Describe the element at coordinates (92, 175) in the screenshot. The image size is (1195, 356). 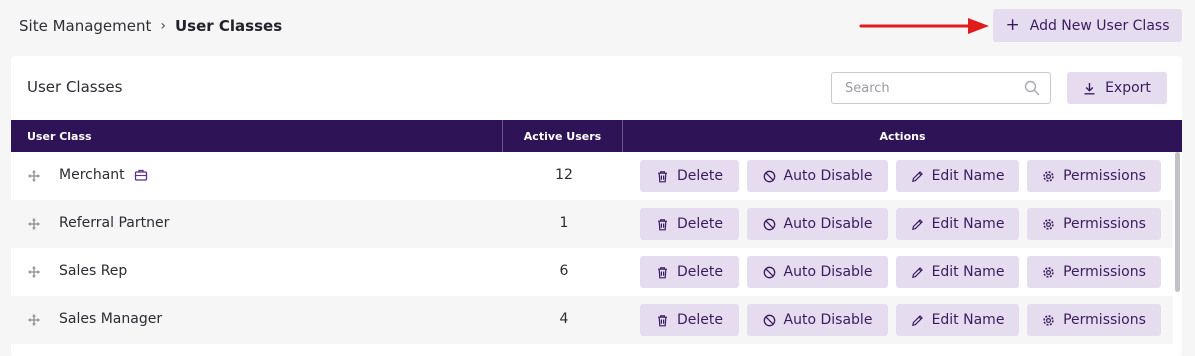
I see `user-class-label: Merchant` at that location.